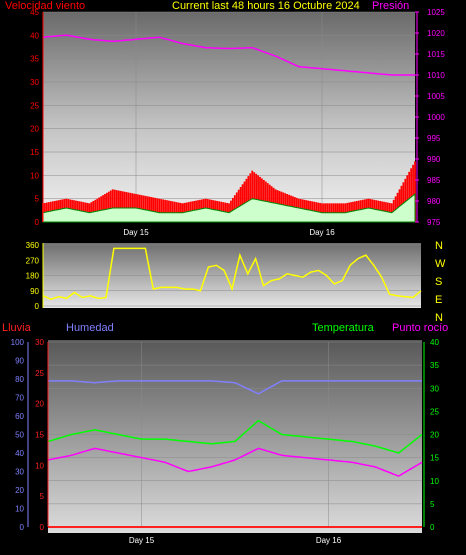 The height and width of the screenshot is (555, 466). Describe the element at coordinates (343, 328) in the screenshot. I see `temperature-axis-title: Temperatura` at that location.